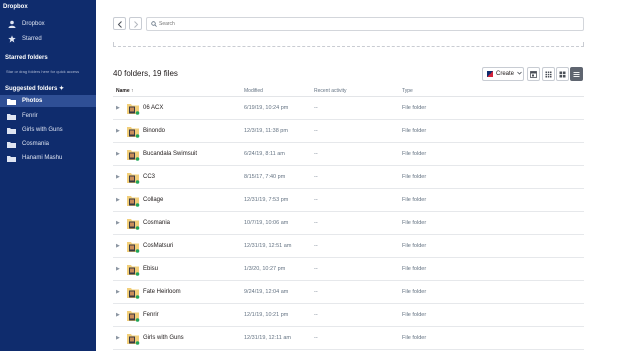  What do you see at coordinates (11, 24) in the screenshot?
I see `person-icon` at bounding box center [11, 24].